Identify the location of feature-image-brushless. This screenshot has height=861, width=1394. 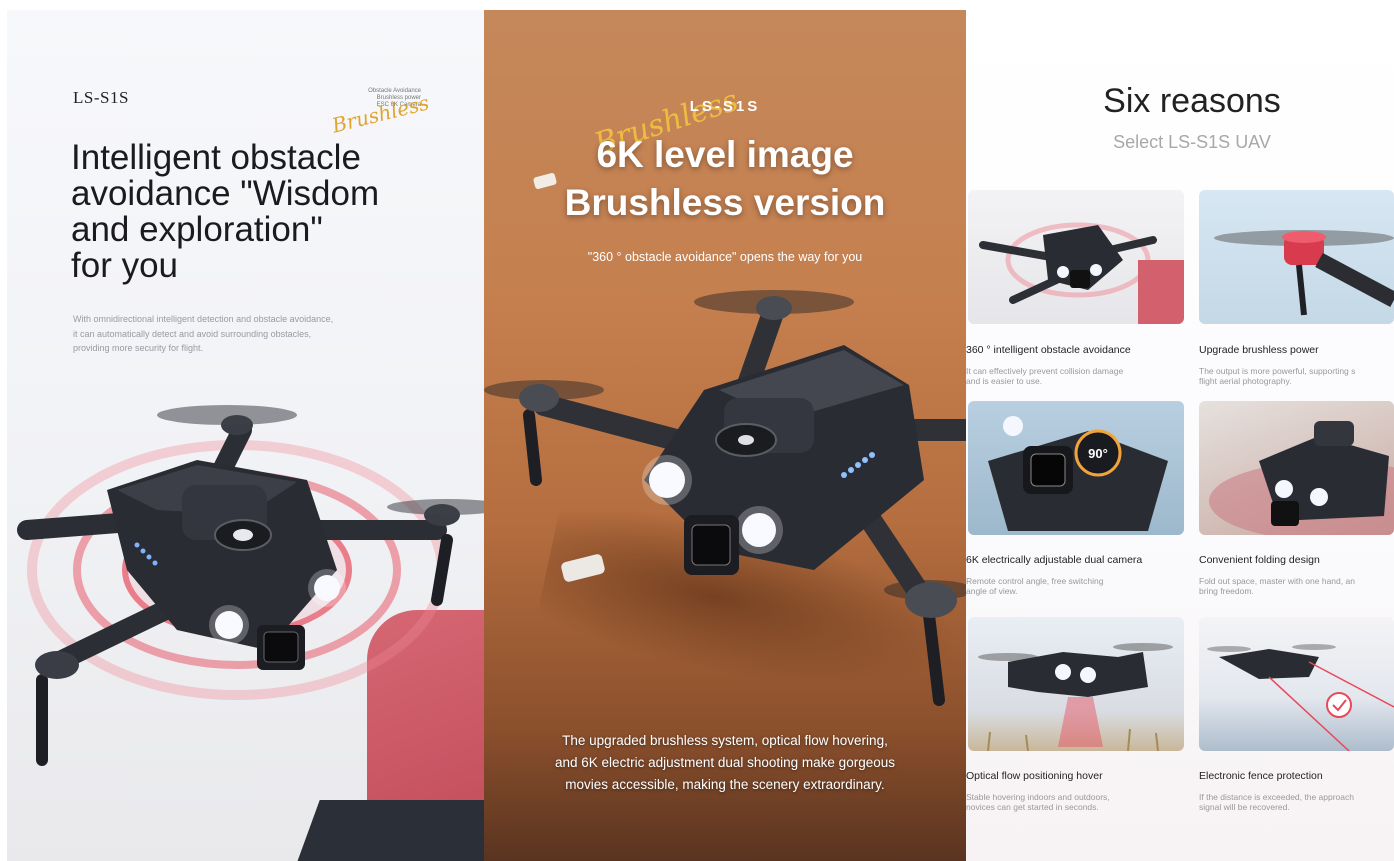
(1296, 257).